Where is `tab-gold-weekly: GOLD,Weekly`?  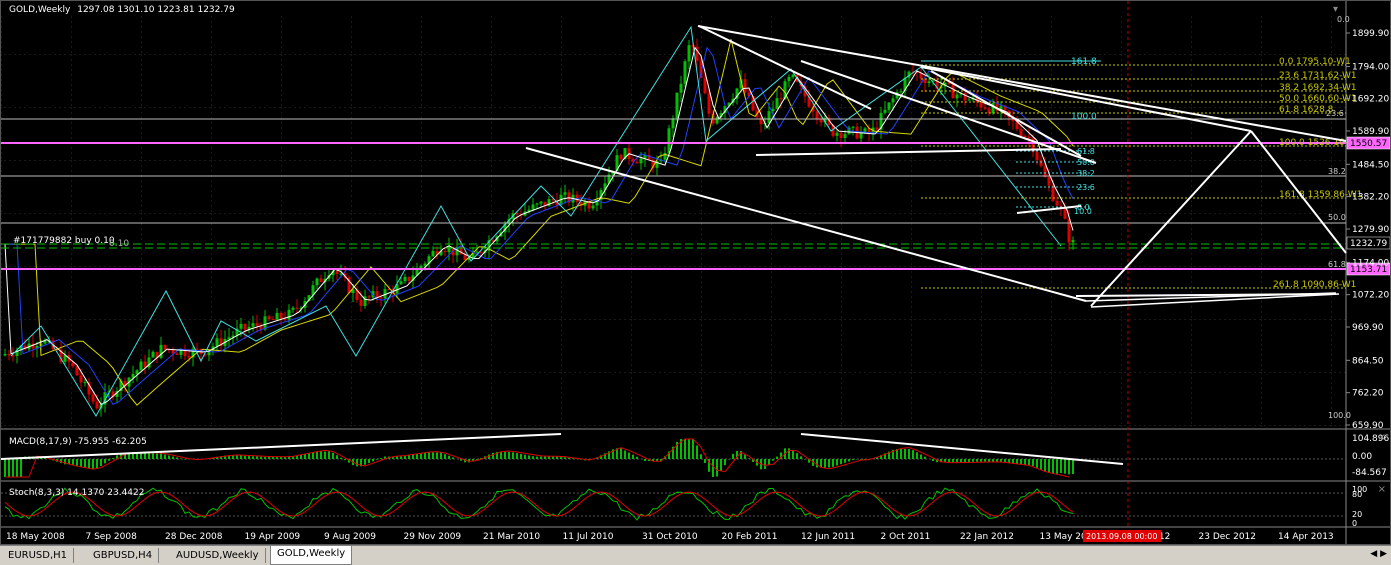
tab-gold-weekly: GOLD,Weekly is located at coordinates (311, 555).